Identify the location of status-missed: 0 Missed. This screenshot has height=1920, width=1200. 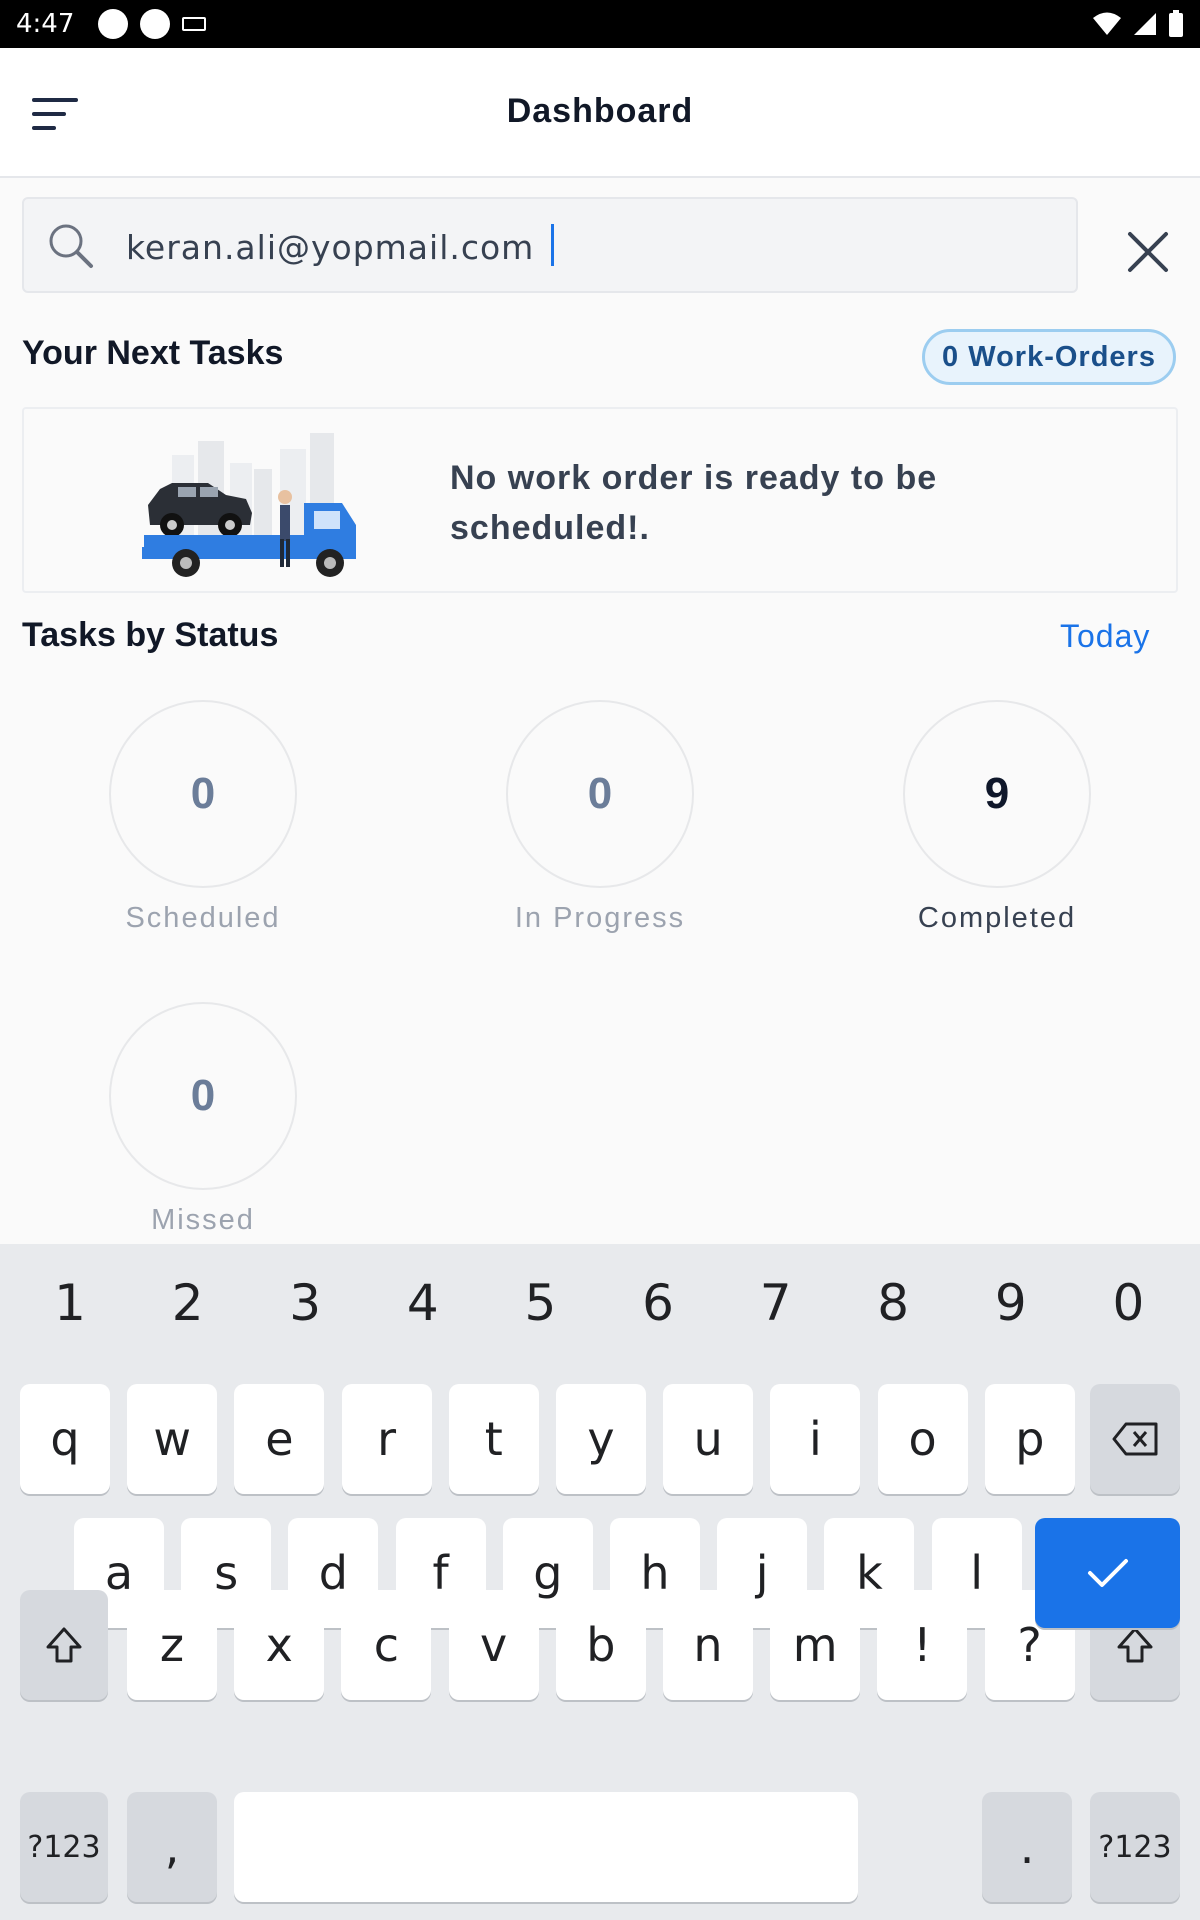
(203, 1119).